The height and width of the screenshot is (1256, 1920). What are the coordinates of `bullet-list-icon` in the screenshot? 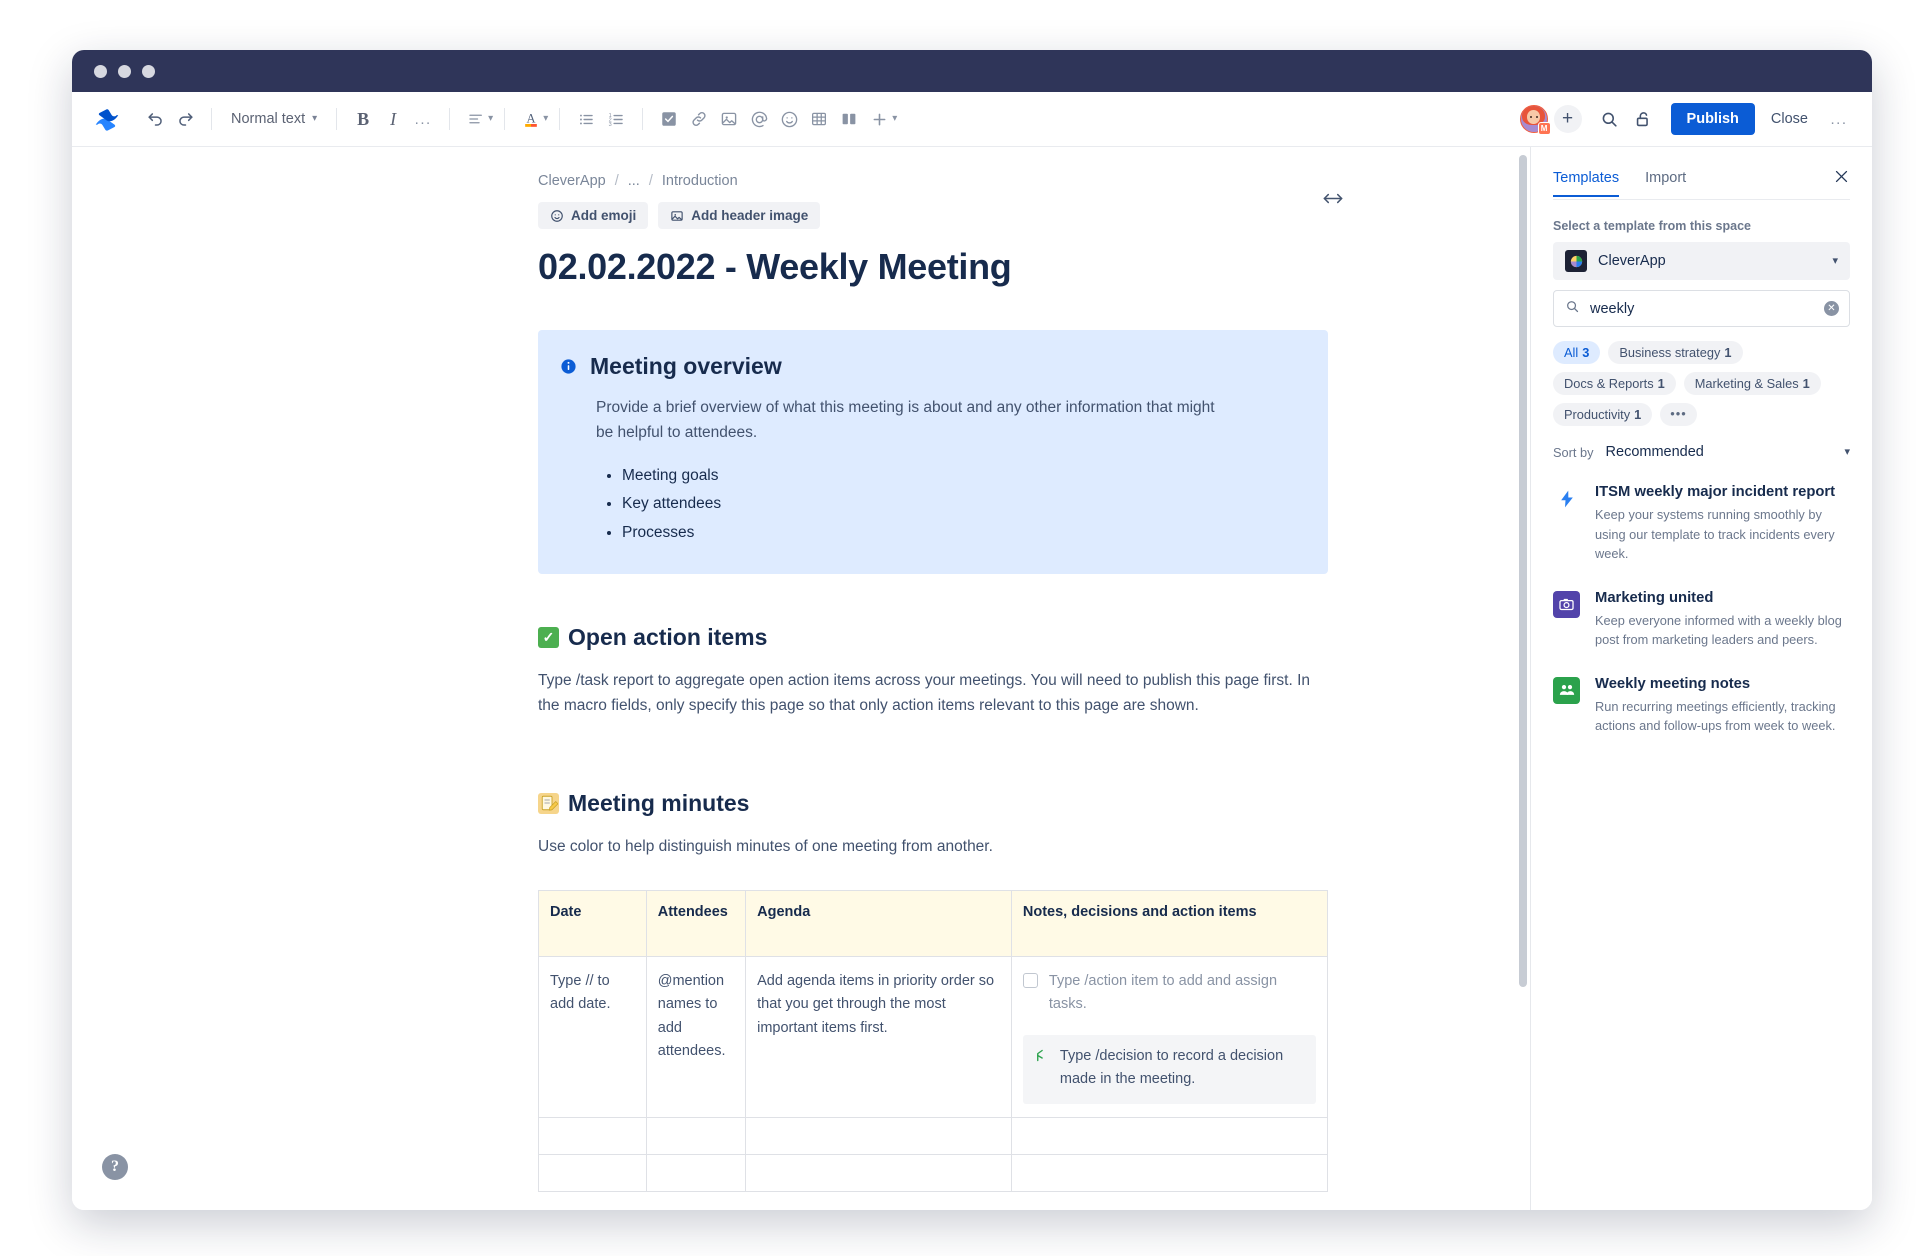 It's located at (586, 119).